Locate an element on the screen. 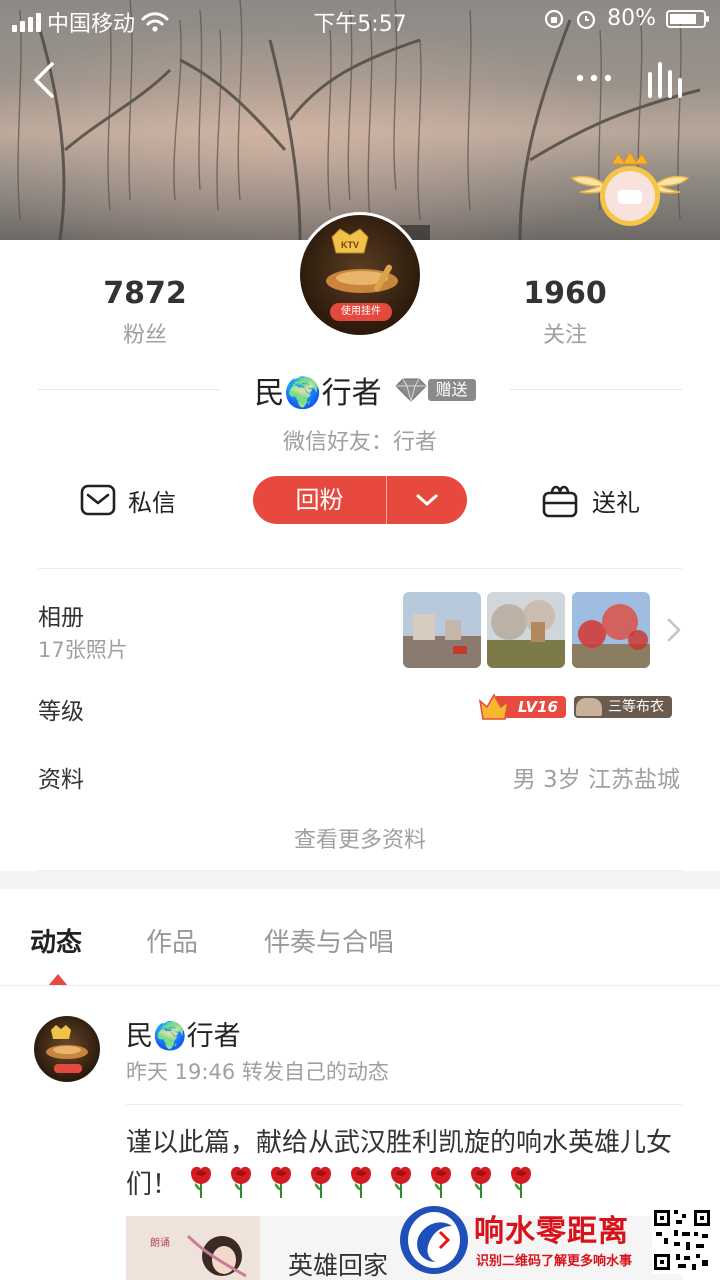 The width and height of the screenshot is (720, 1280). song-card-title: 英雄回家 is located at coordinates (338, 1265).